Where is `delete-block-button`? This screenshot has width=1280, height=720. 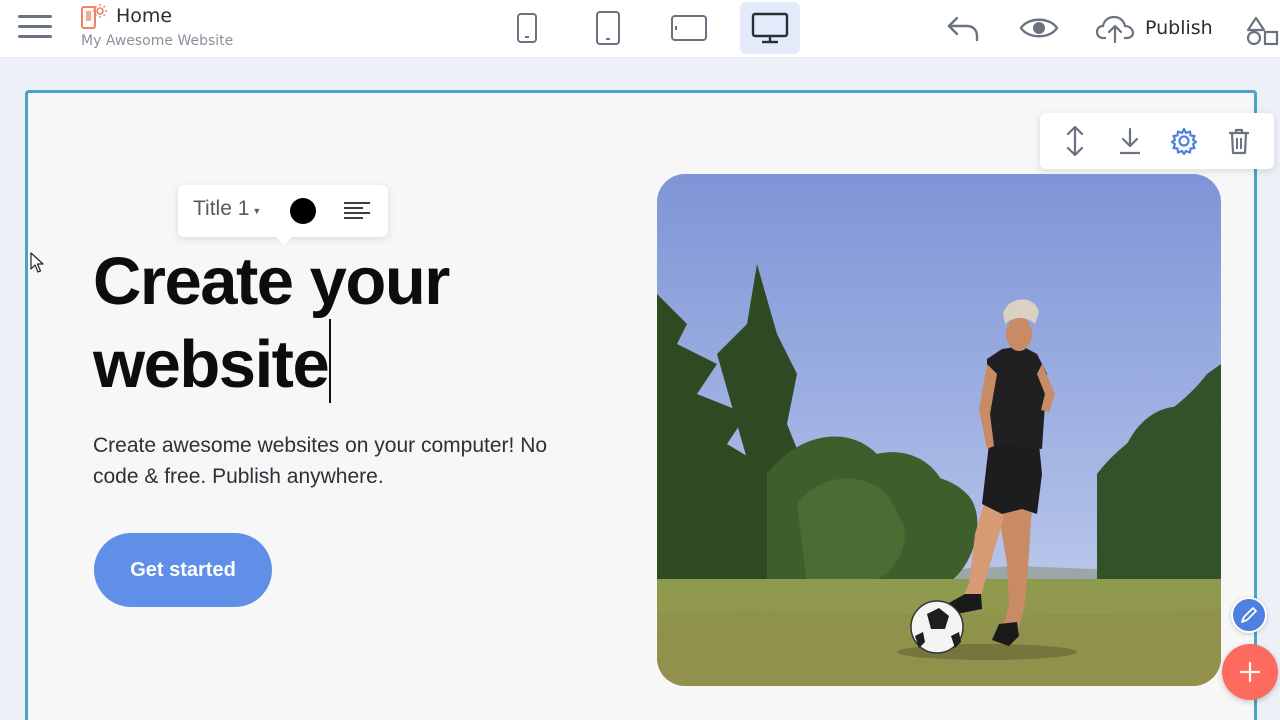 delete-block-button is located at coordinates (1239, 141).